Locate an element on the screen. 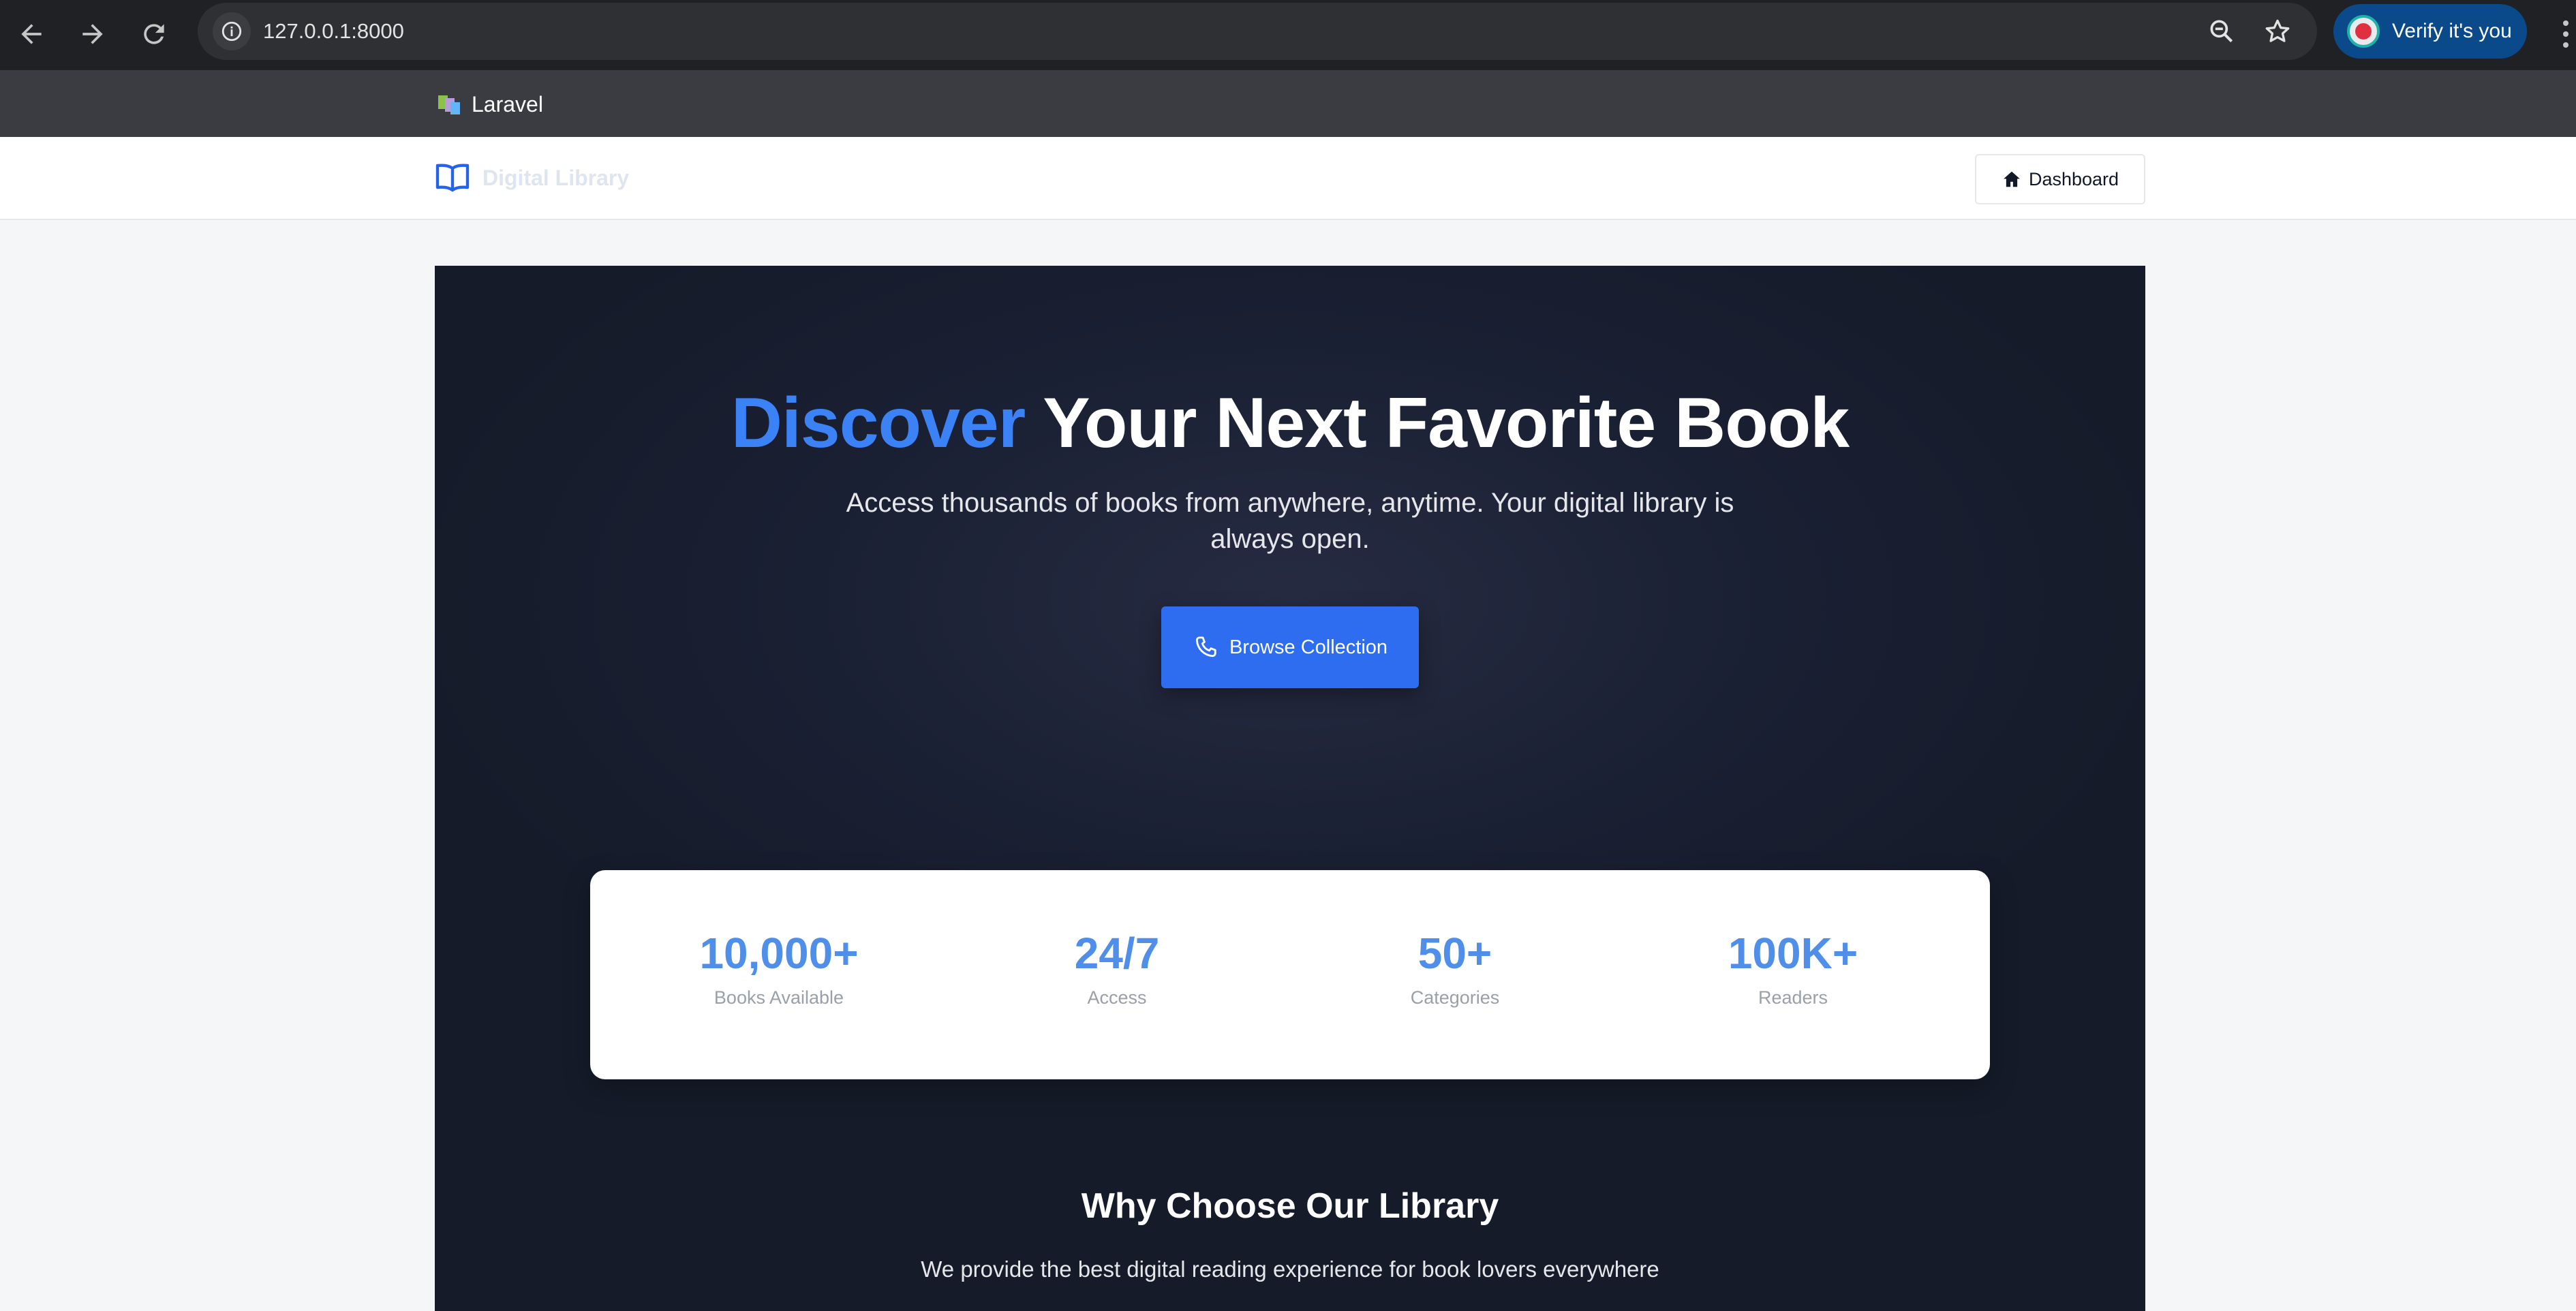 This screenshot has width=2576, height=1311. forward-icon is located at coordinates (92, 34).